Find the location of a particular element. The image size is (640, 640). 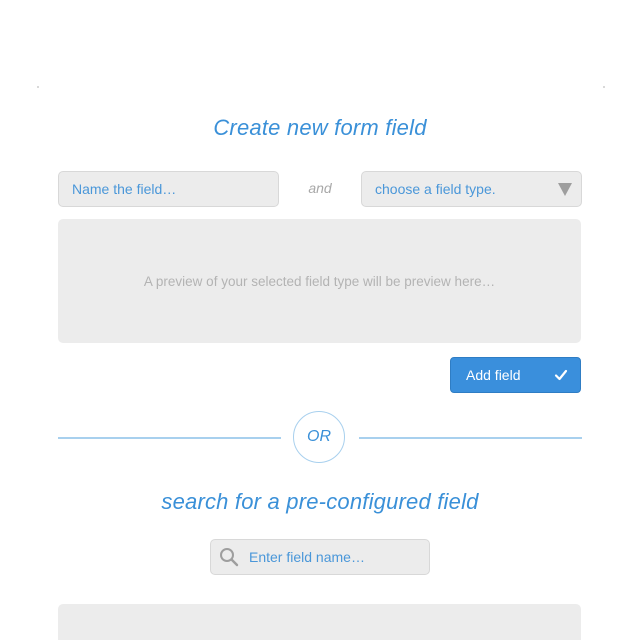

divider-line-right is located at coordinates (470, 438).